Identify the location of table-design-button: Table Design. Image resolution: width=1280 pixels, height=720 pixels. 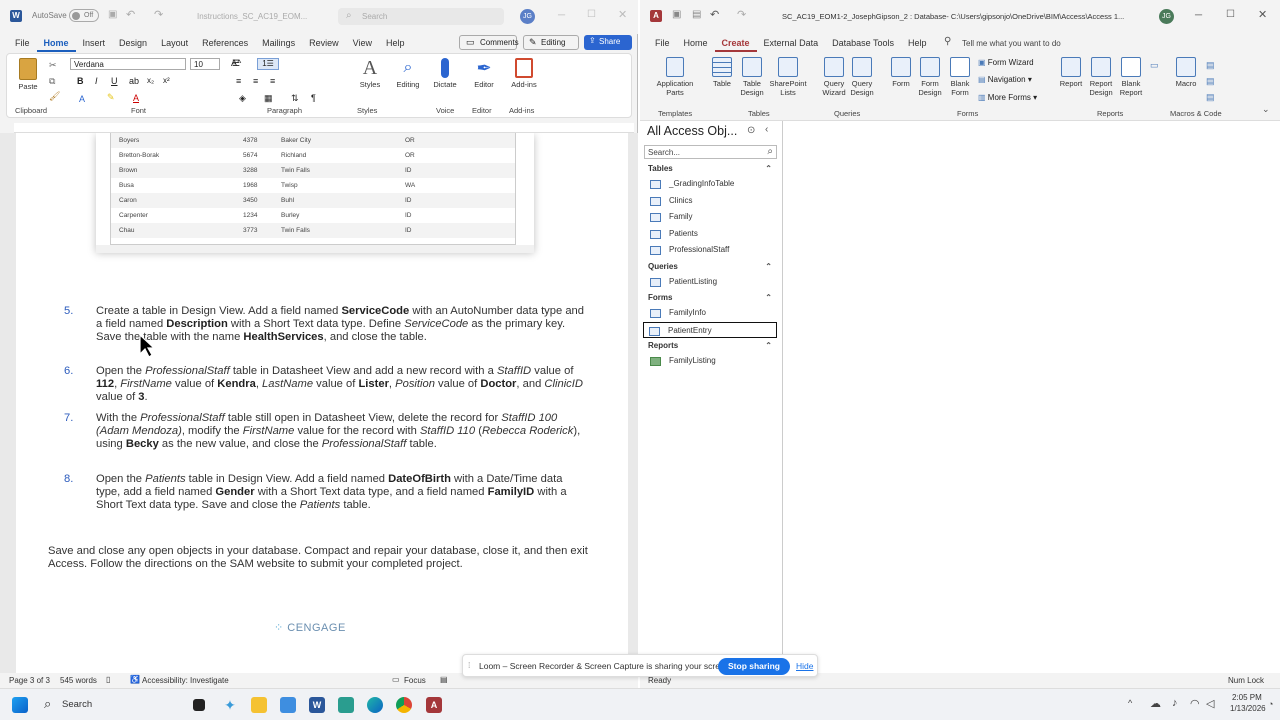
(752, 77).